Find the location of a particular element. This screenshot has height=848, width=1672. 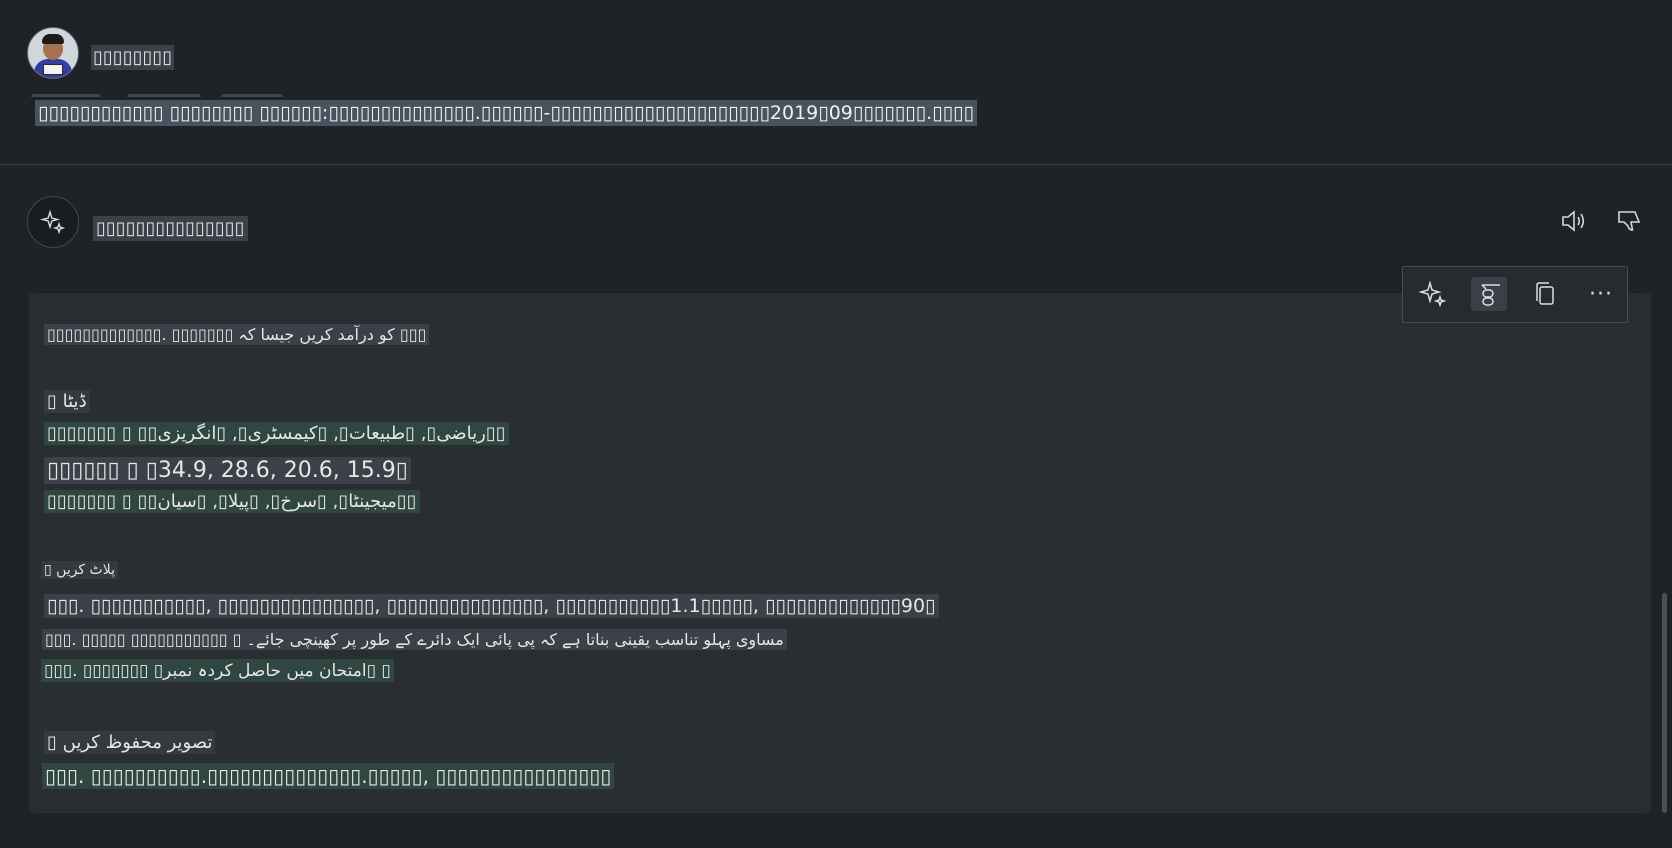

user-name: ▯▯▯▯▯▯▯▯ is located at coordinates (133, 57).